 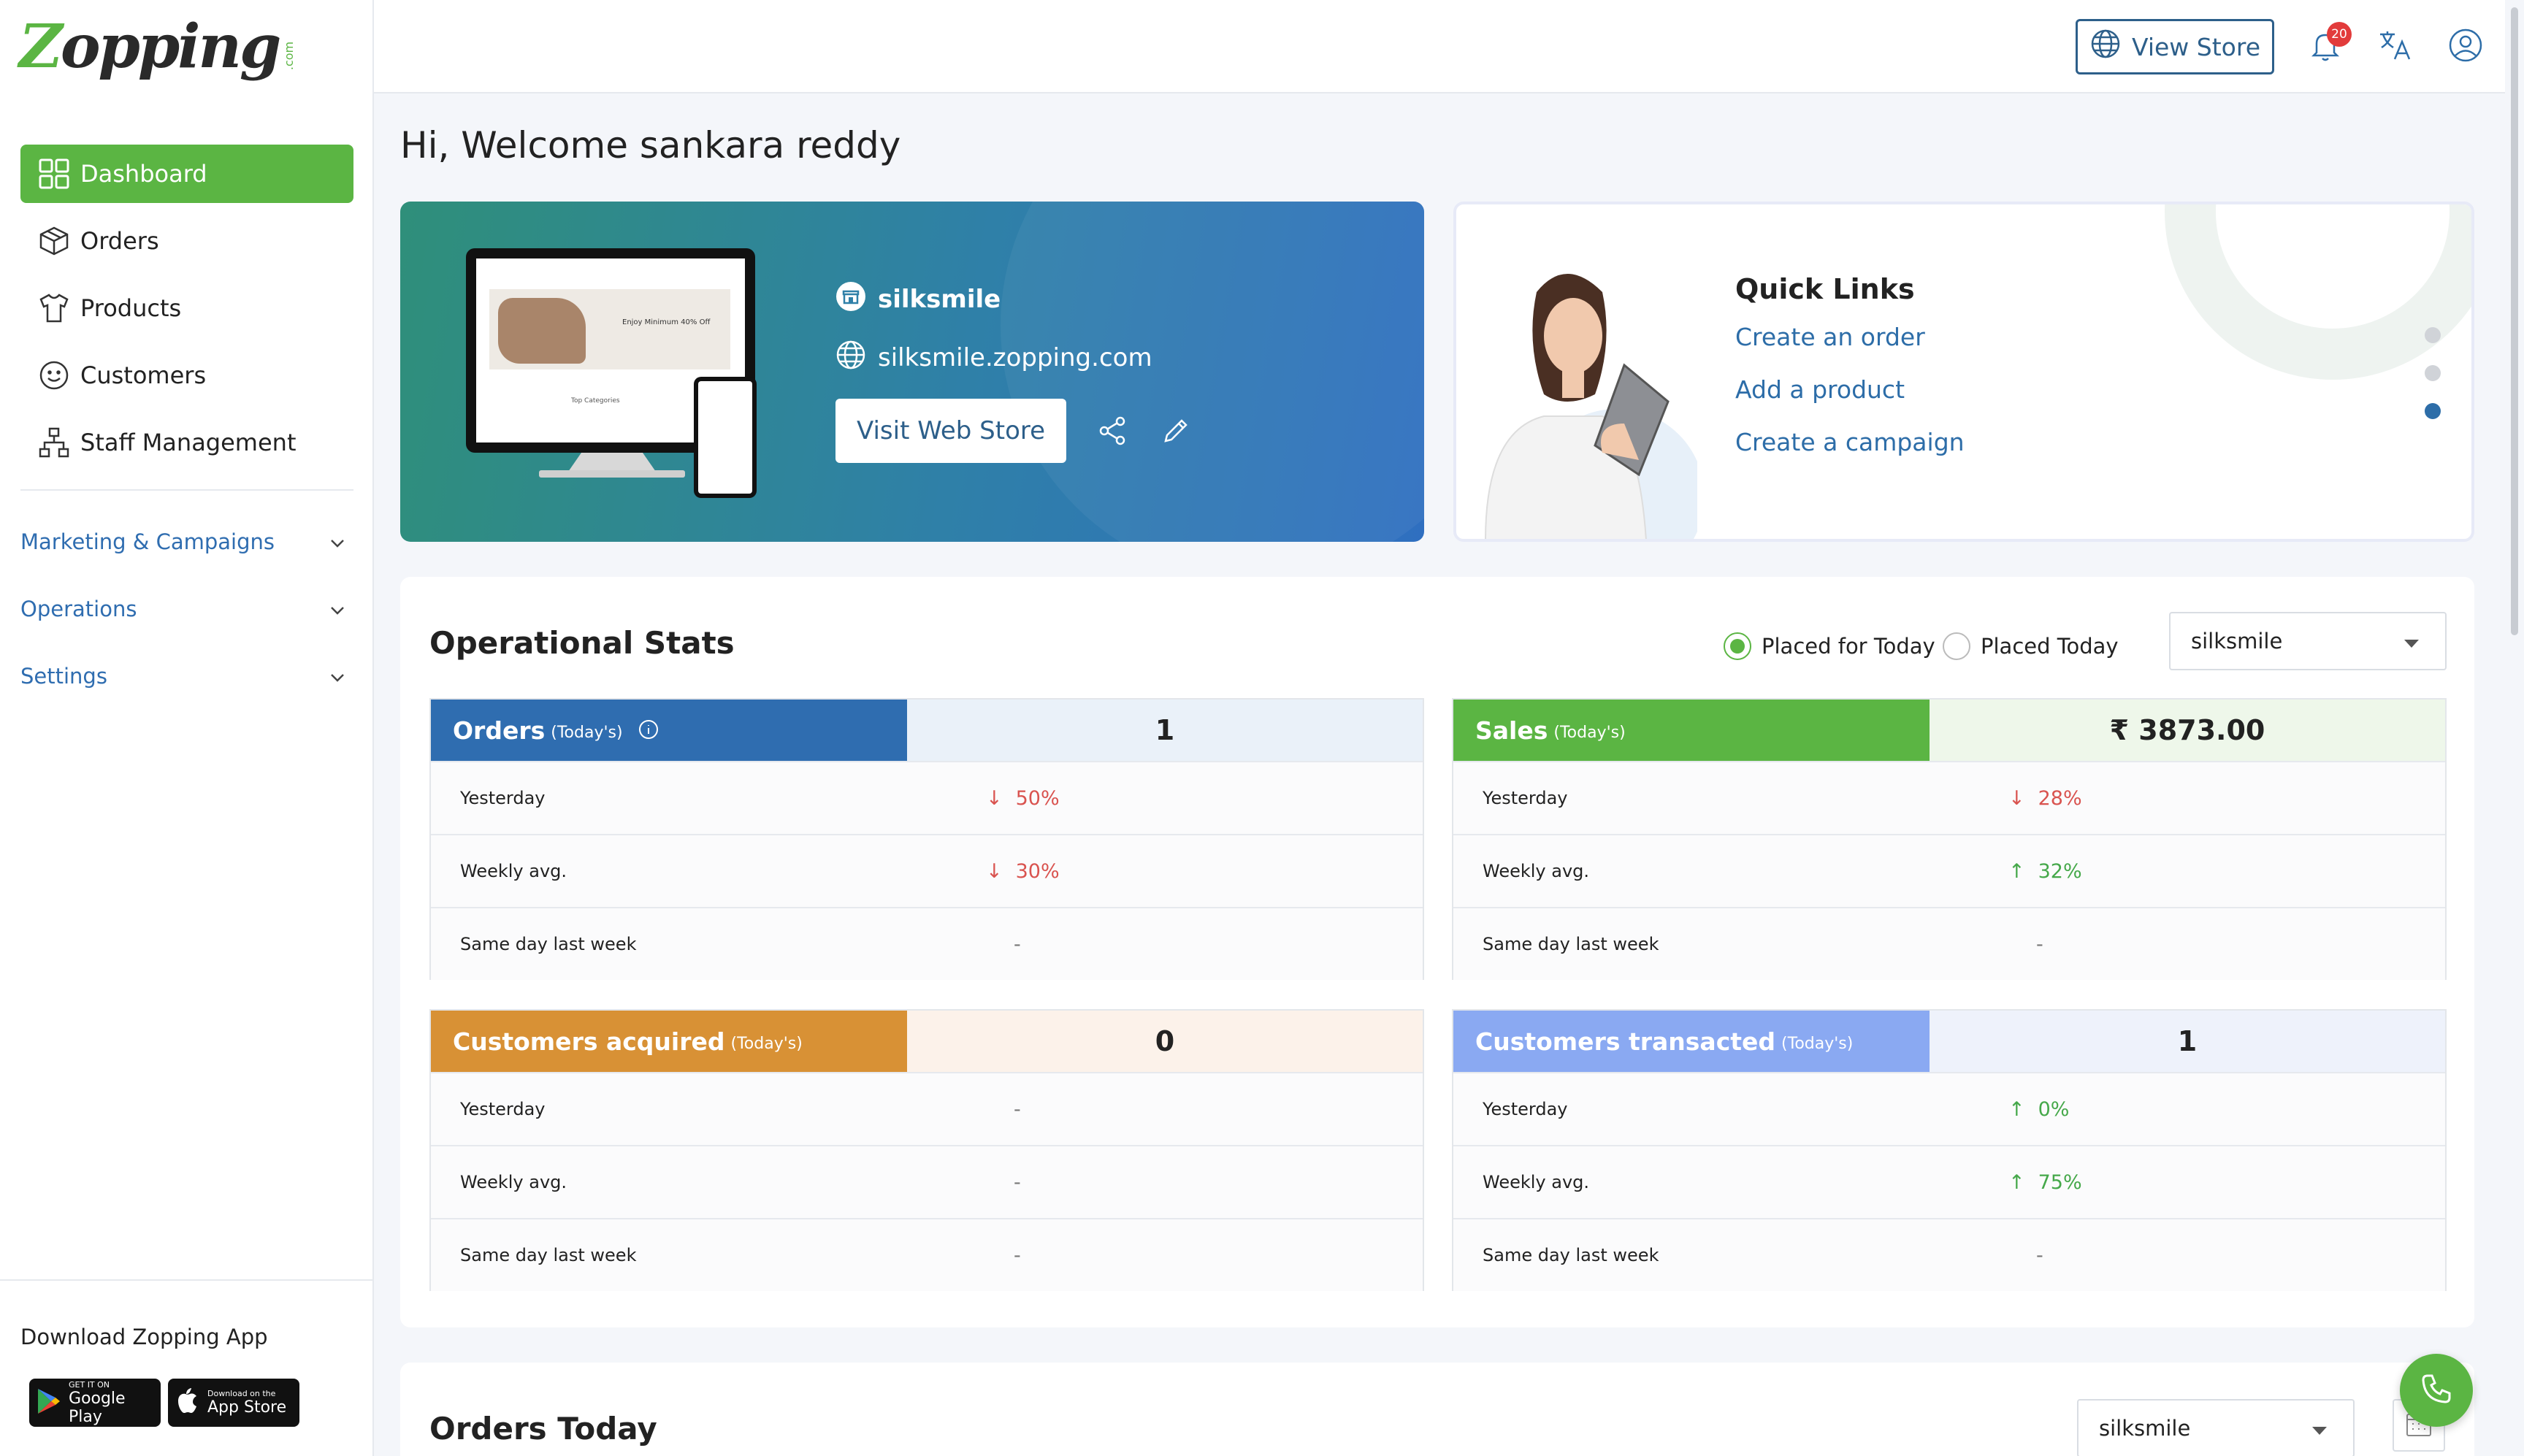 What do you see at coordinates (1511, 730) in the screenshot?
I see `stat-title: Sales` at bounding box center [1511, 730].